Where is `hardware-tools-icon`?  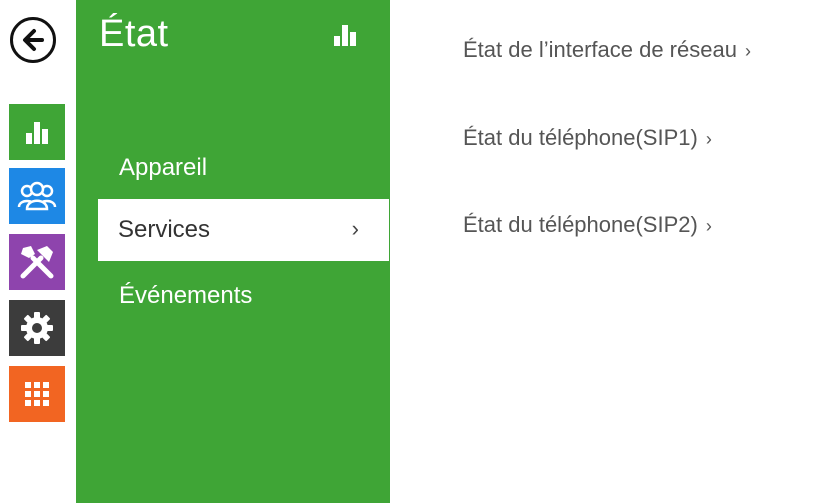 hardware-tools-icon is located at coordinates (37, 262).